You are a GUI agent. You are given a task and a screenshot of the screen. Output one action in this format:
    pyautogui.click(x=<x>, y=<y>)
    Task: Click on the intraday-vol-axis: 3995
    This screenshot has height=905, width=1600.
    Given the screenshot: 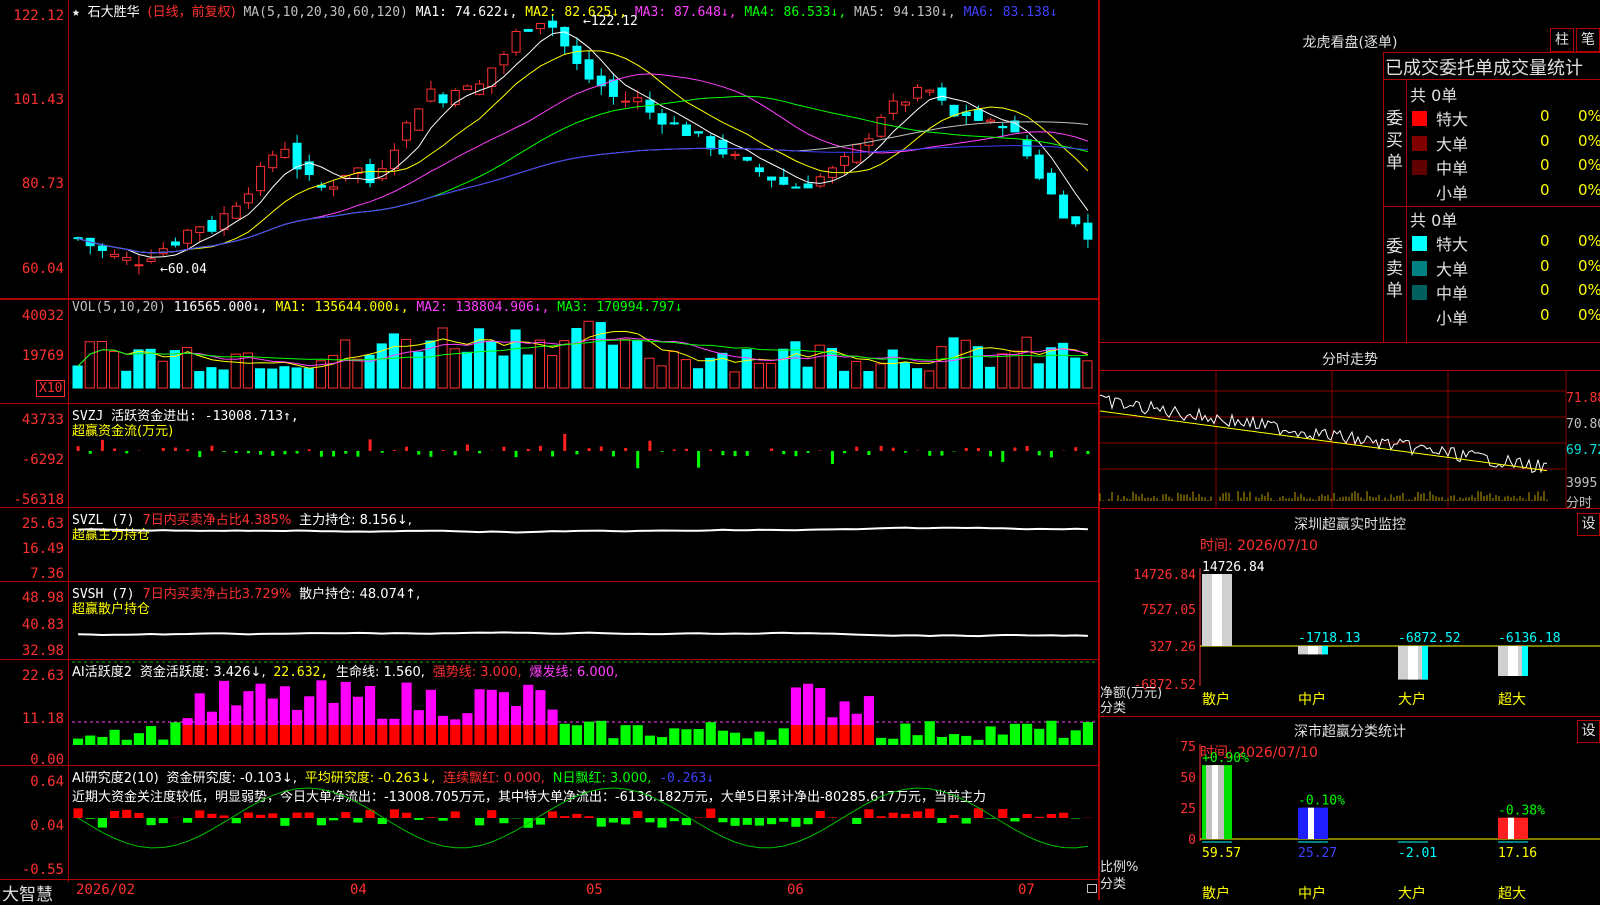 What is the action you would take?
    pyautogui.click(x=1582, y=483)
    